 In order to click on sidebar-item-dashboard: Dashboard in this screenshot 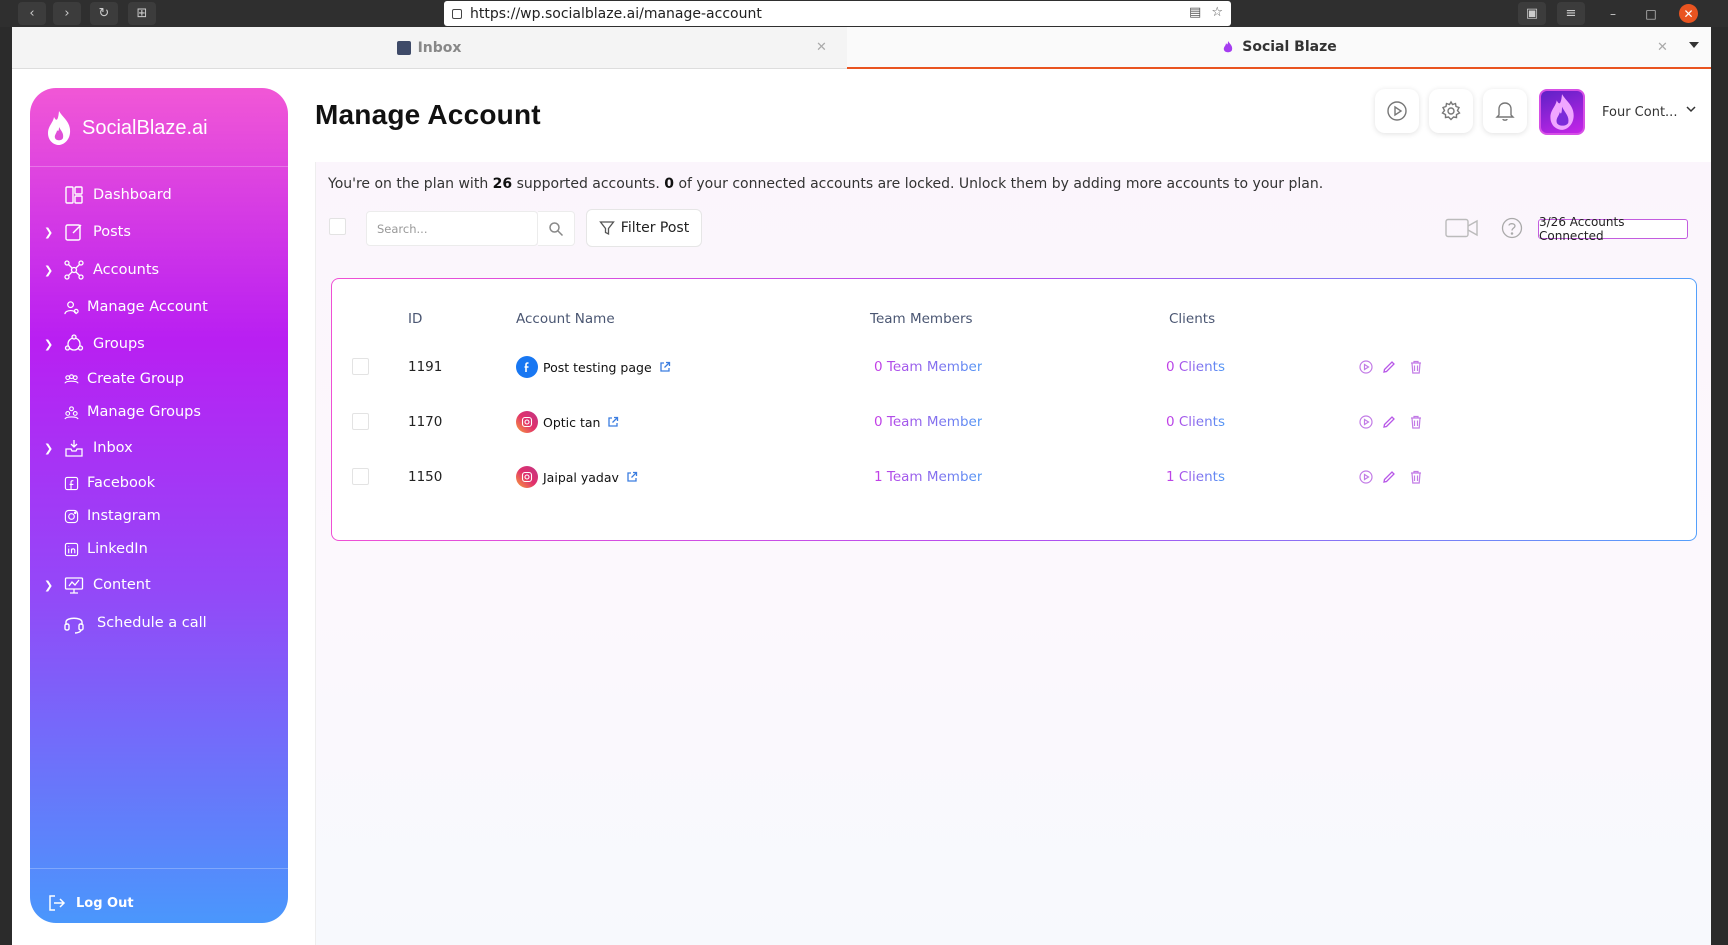, I will do `click(117, 195)`.